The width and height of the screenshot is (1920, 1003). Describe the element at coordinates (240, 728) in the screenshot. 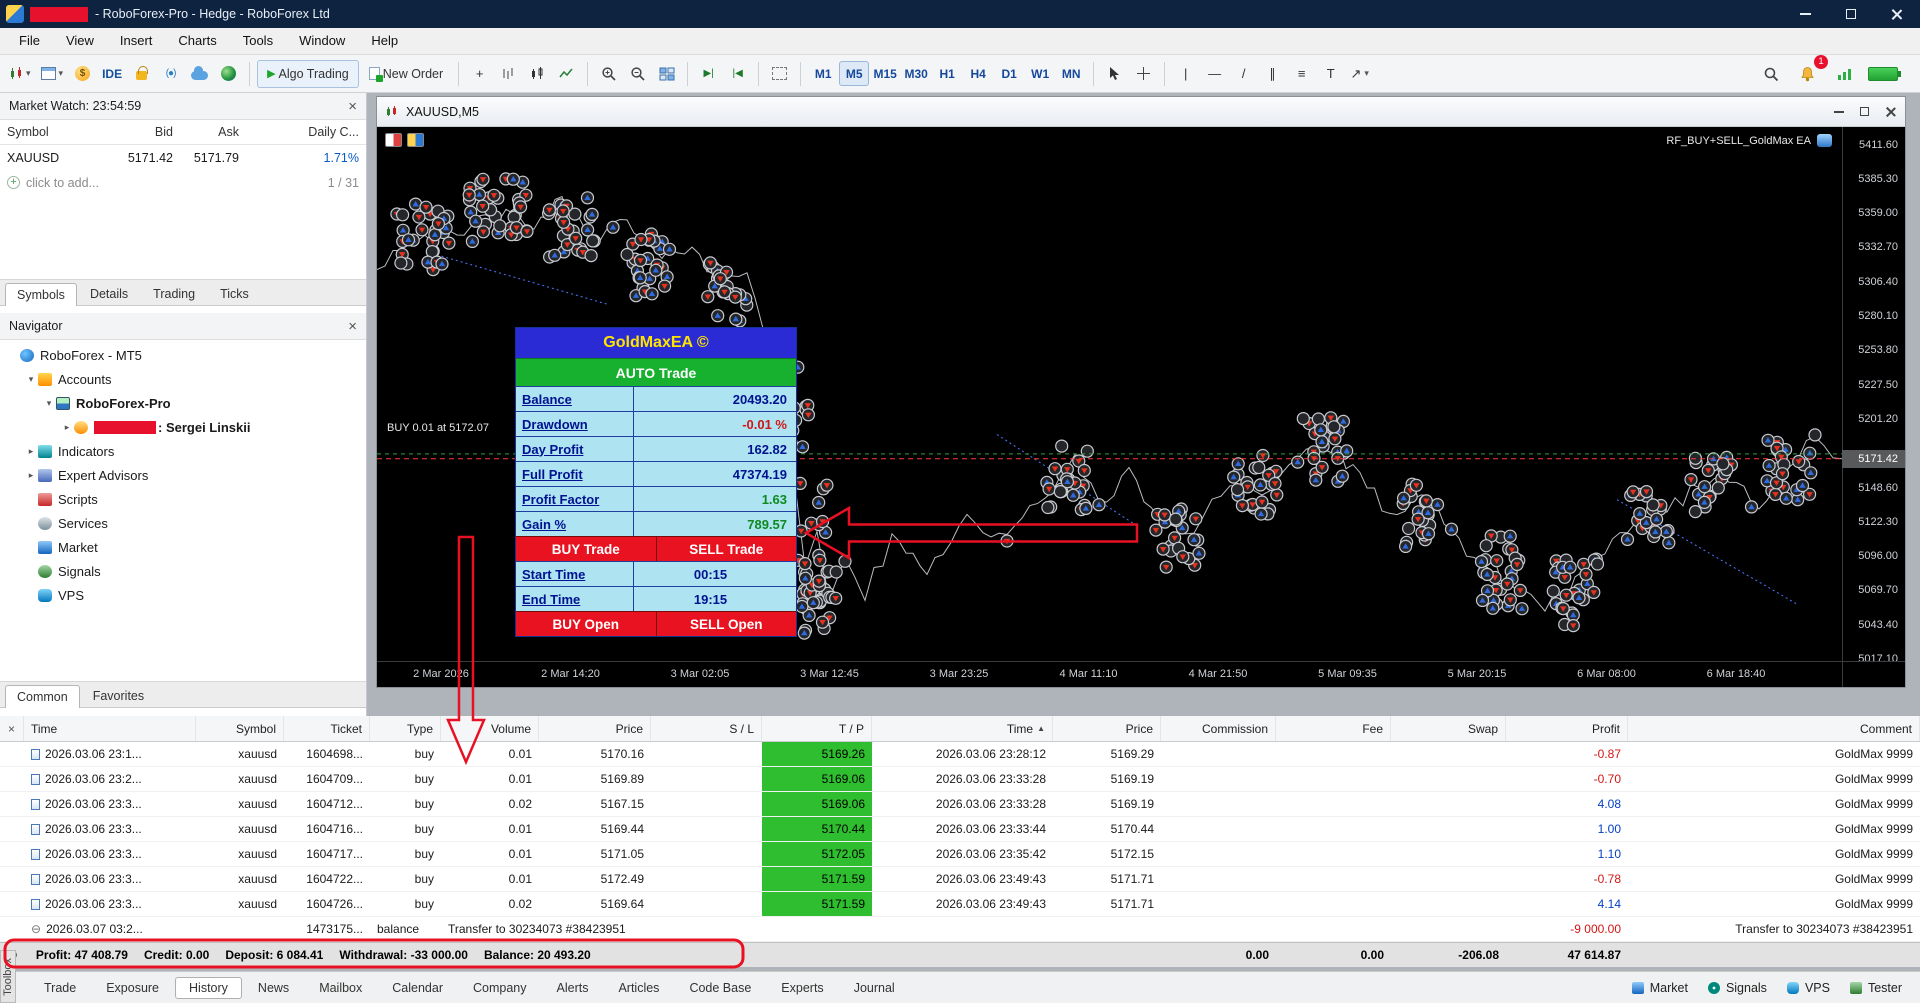

I see `column-header-symbol: Symbol` at that location.